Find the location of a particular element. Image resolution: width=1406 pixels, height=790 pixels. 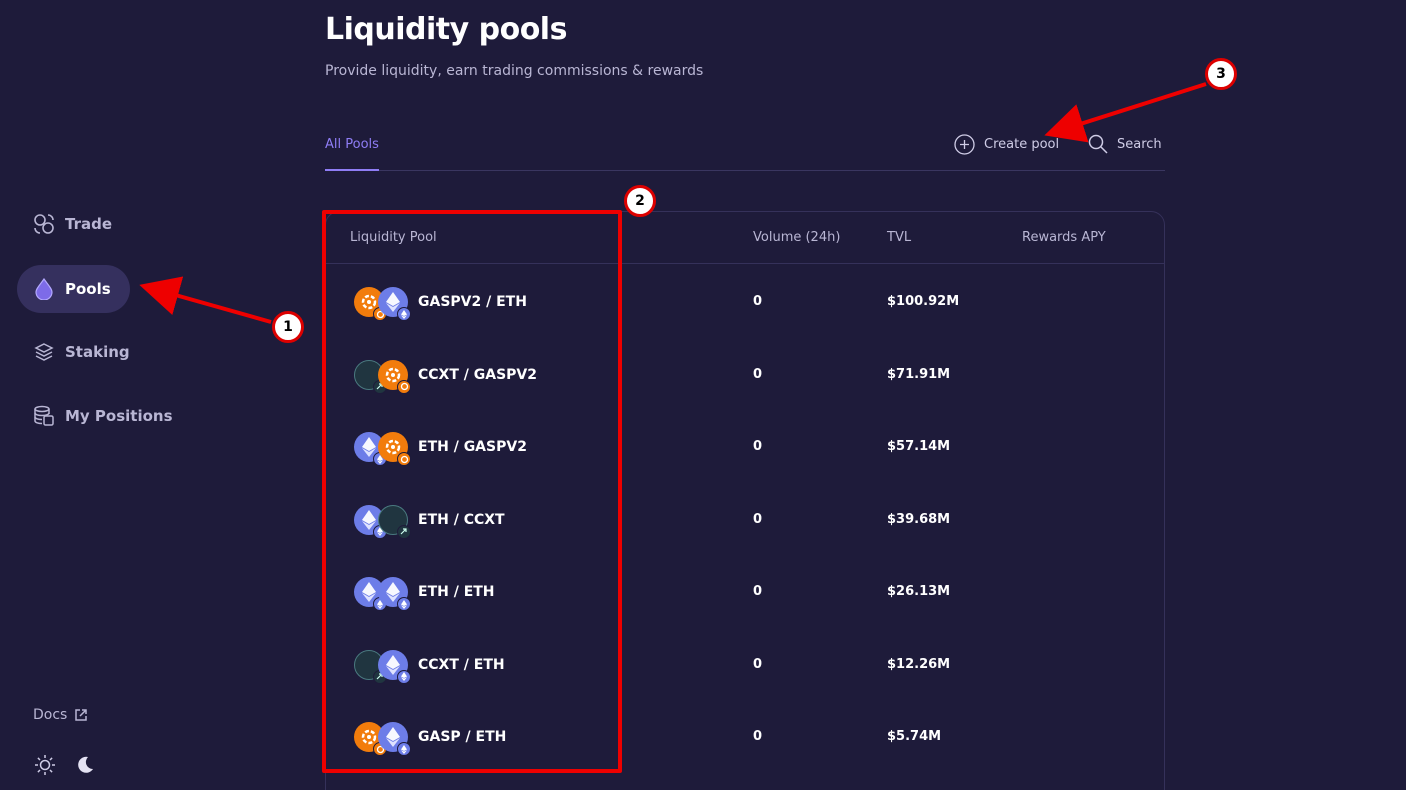

annotation-marker-3: 3 is located at coordinates (1221, 74).